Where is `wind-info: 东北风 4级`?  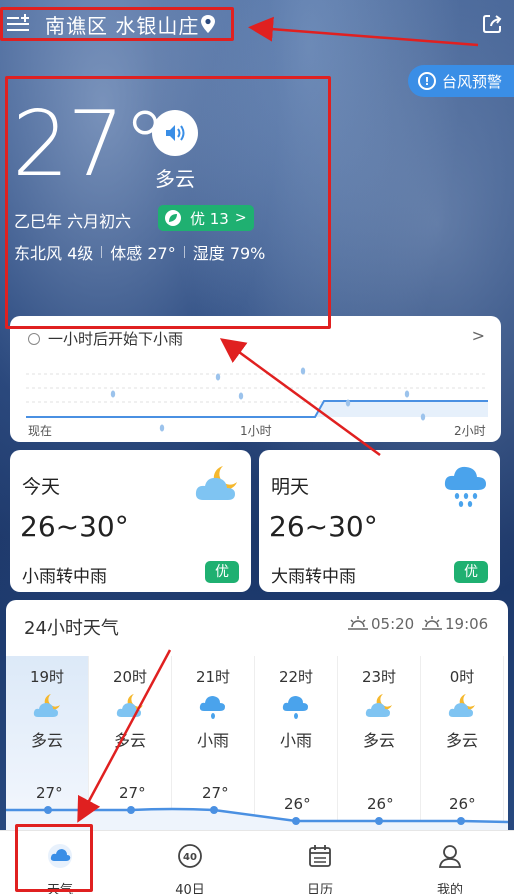
wind-info: 东北风 4级 is located at coordinates (54, 253).